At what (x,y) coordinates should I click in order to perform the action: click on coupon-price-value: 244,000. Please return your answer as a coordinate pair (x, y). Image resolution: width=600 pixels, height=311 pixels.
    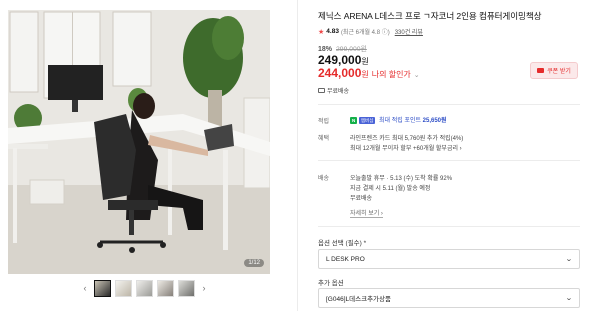
    Looking at the image, I should click on (340, 73).